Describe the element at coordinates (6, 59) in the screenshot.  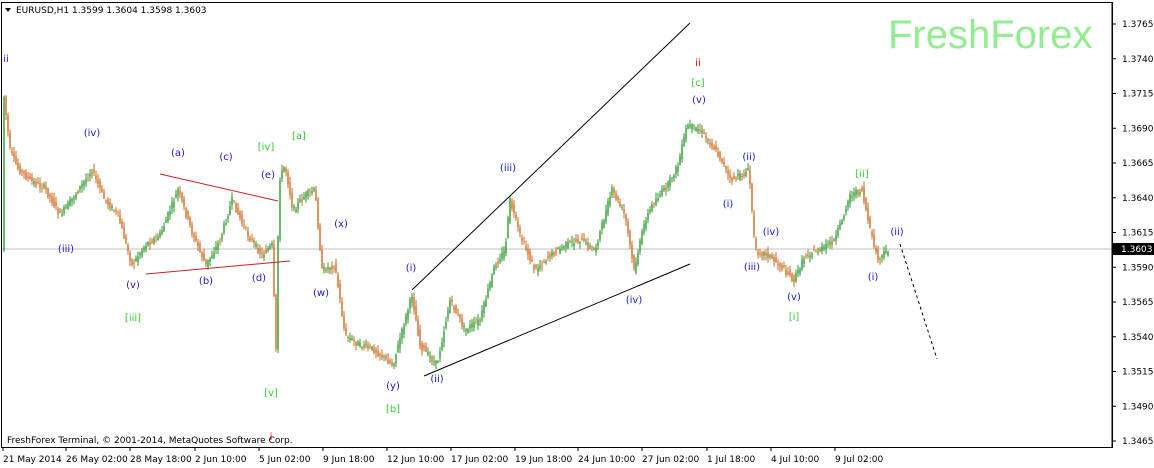
I see `wave-label-blue: ii` at that location.